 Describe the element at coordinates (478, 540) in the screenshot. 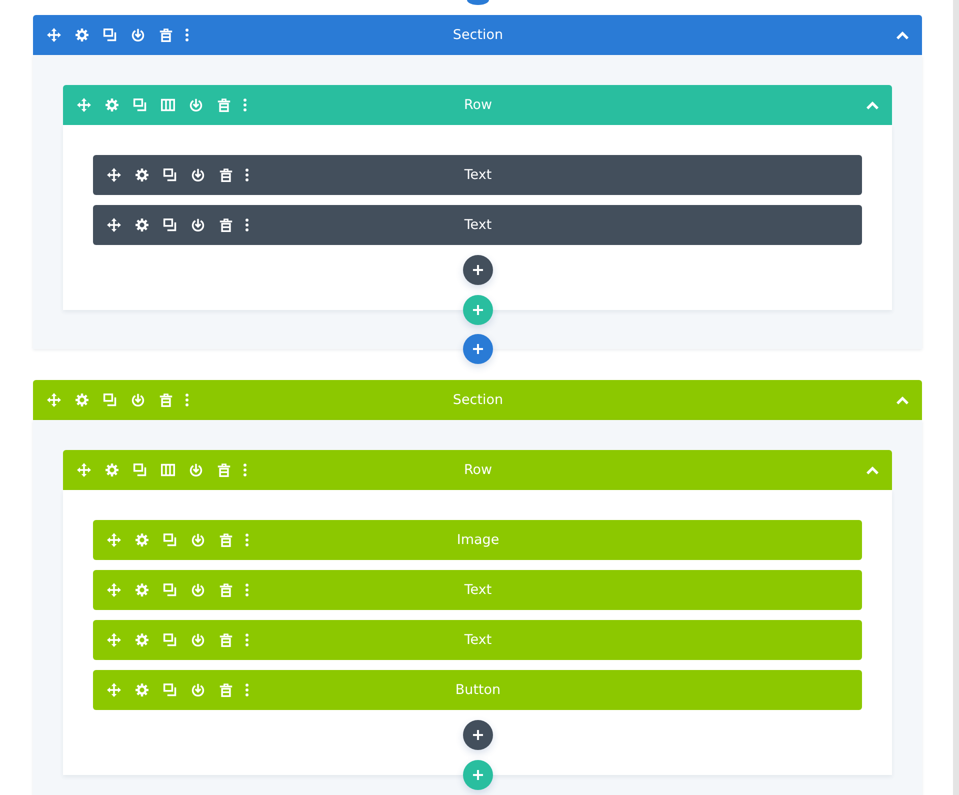

I see `module-title: Image` at that location.